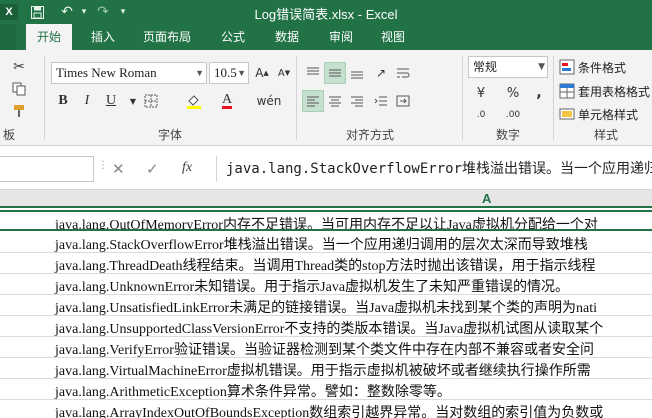  What do you see at coordinates (8, 37) in the screenshot?
I see `file-tab` at bounding box center [8, 37].